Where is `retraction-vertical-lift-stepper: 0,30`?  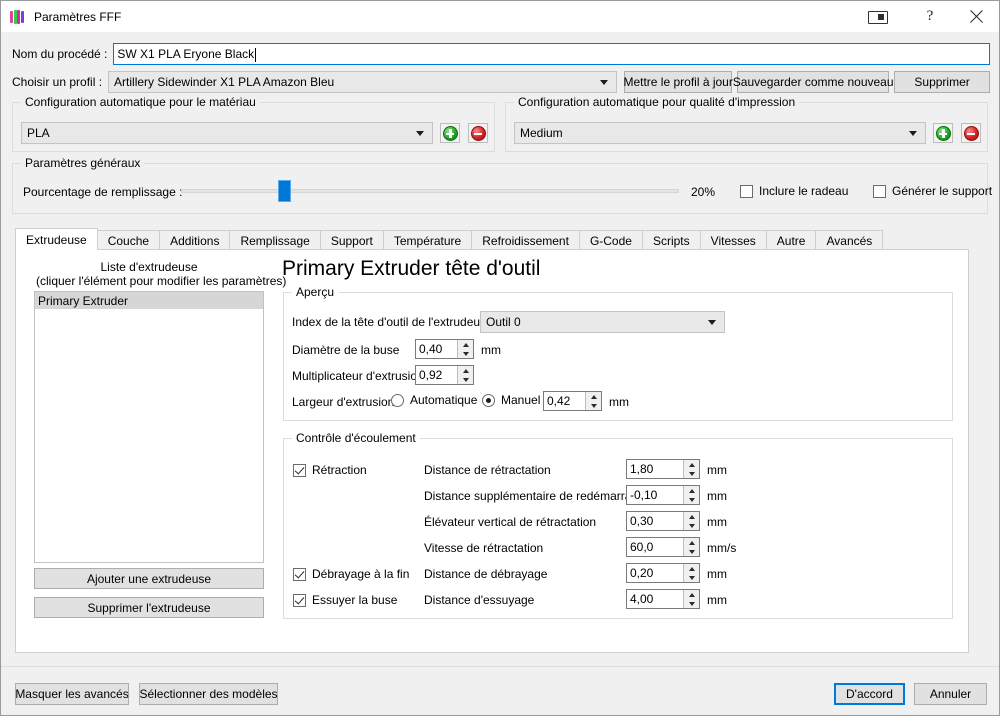
retraction-vertical-lift-stepper: 0,30 is located at coordinates (663, 521).